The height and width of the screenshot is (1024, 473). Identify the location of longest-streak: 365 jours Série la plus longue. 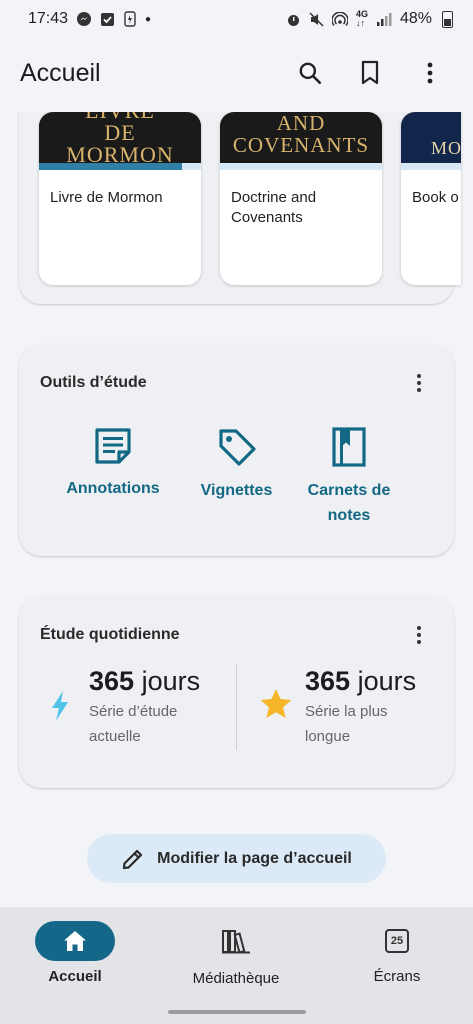
(337, 707).